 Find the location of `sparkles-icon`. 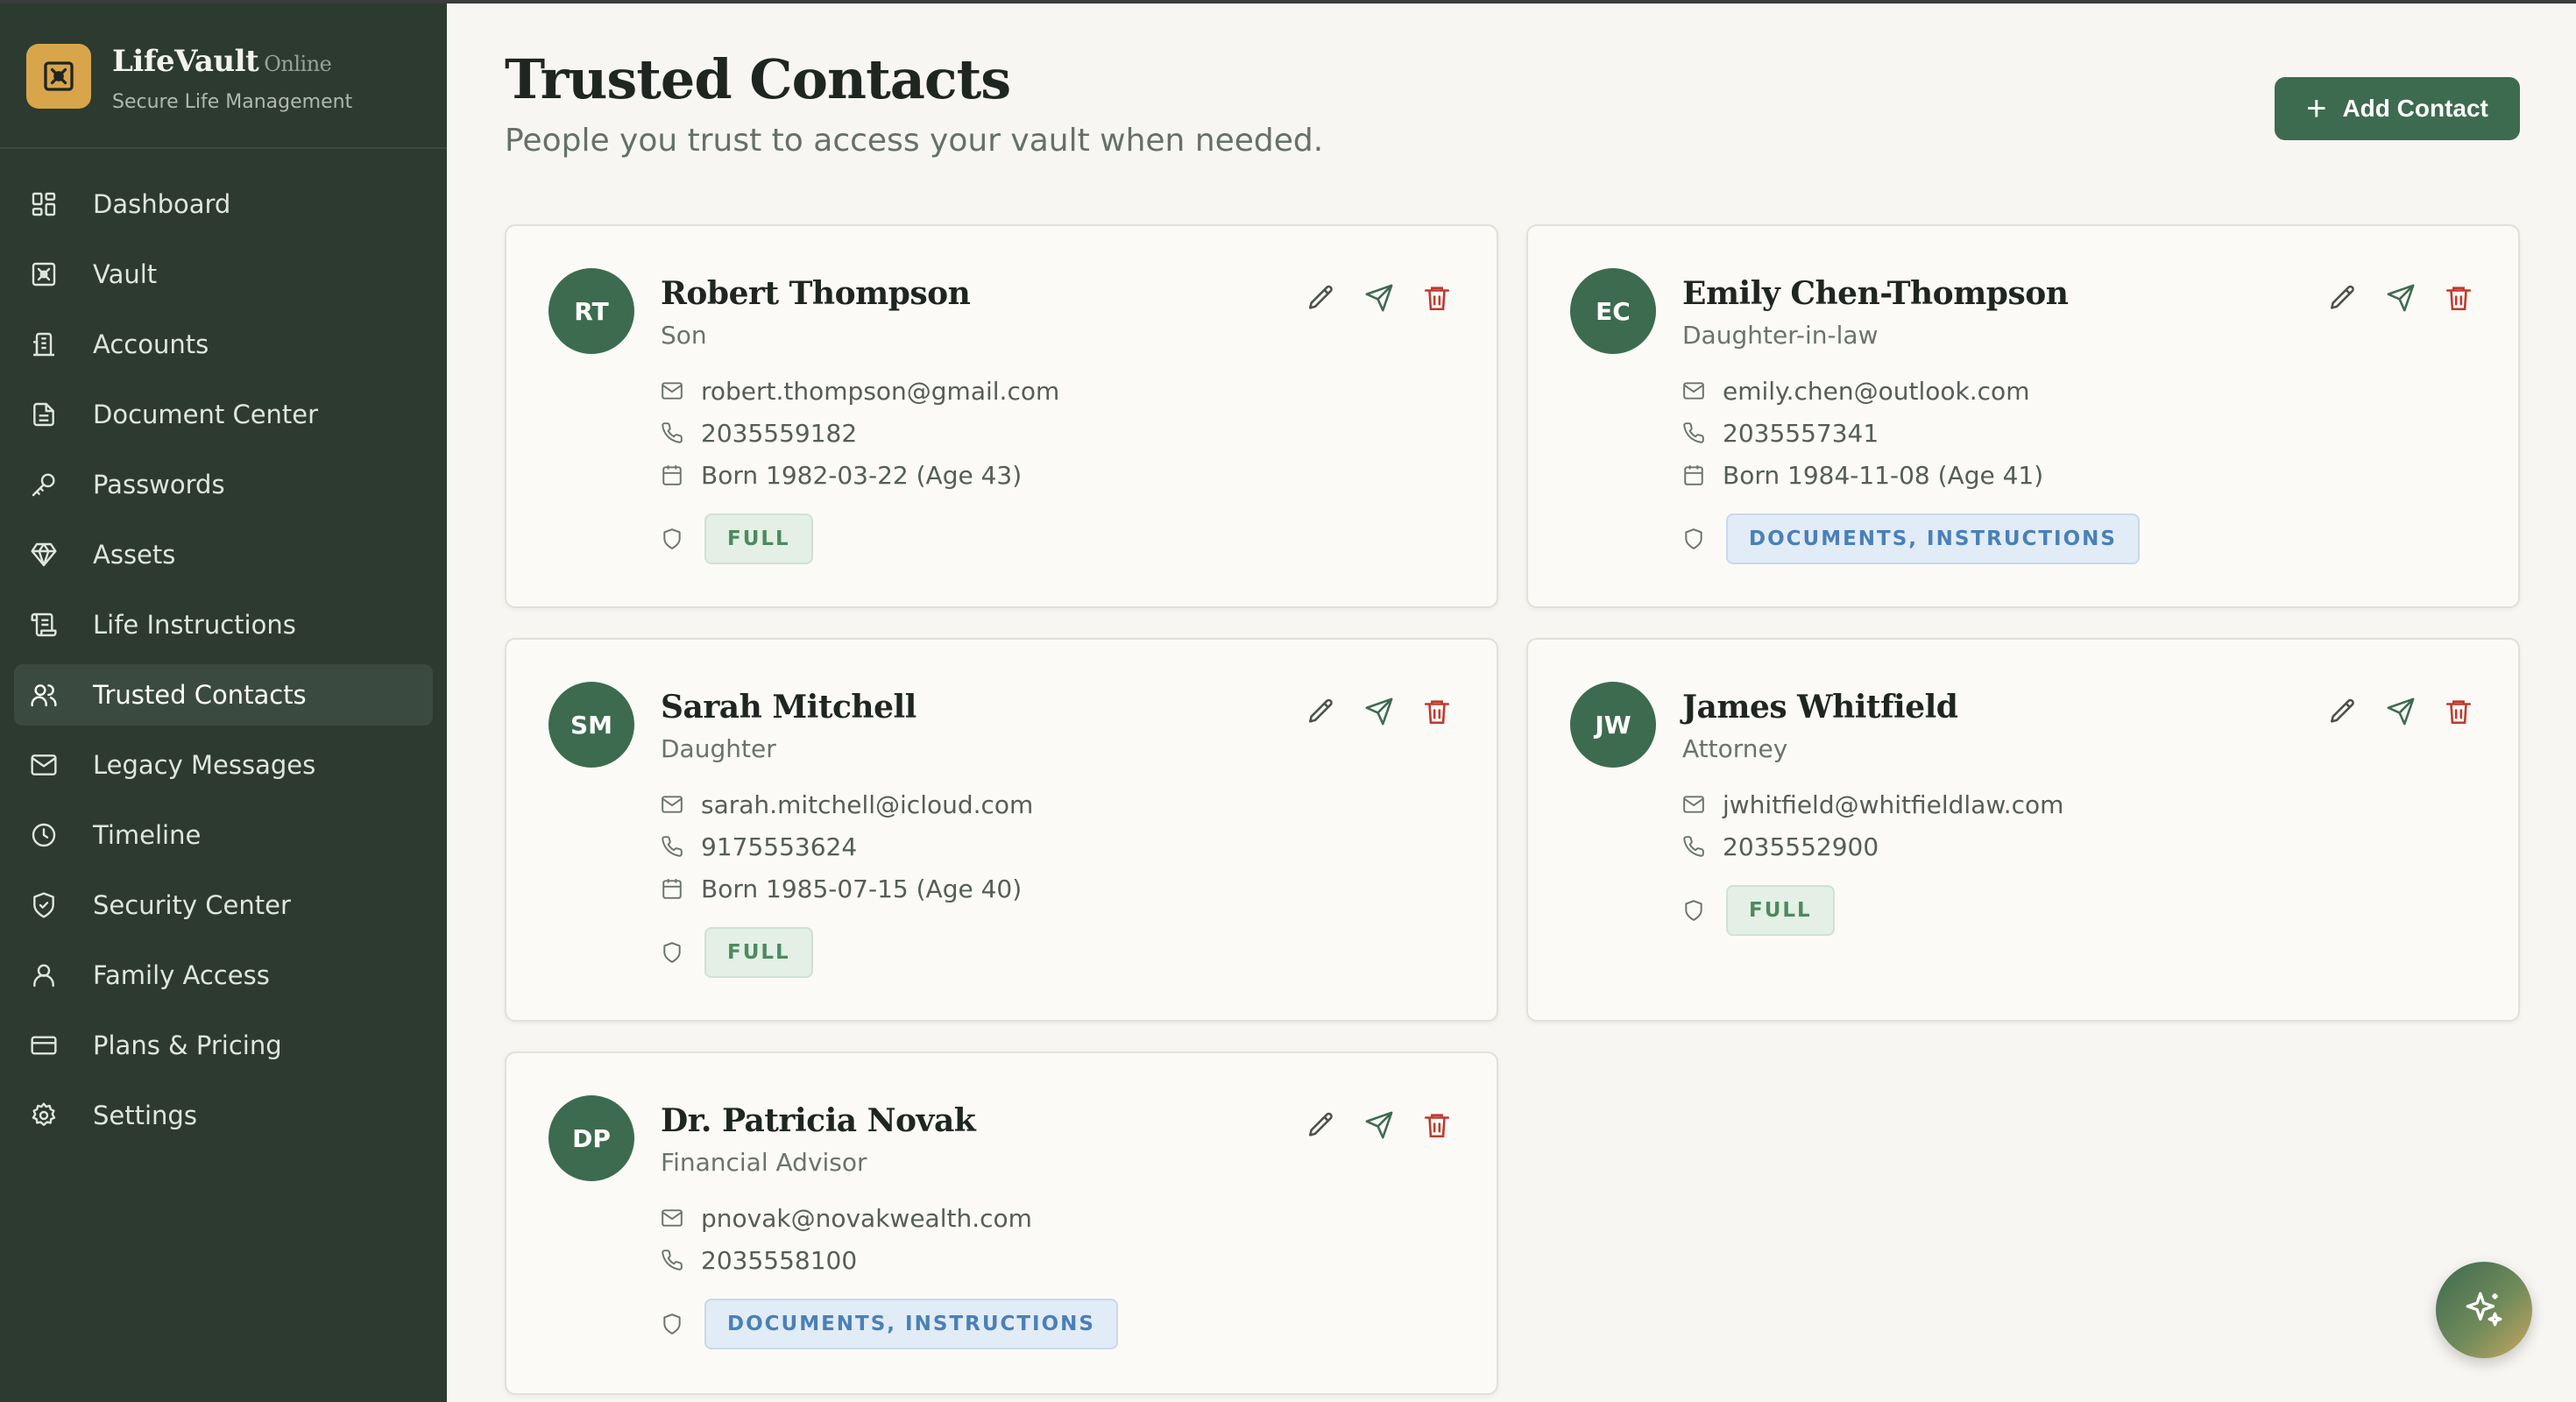

sparkles-icon is located at coordinates (2484, 1309).